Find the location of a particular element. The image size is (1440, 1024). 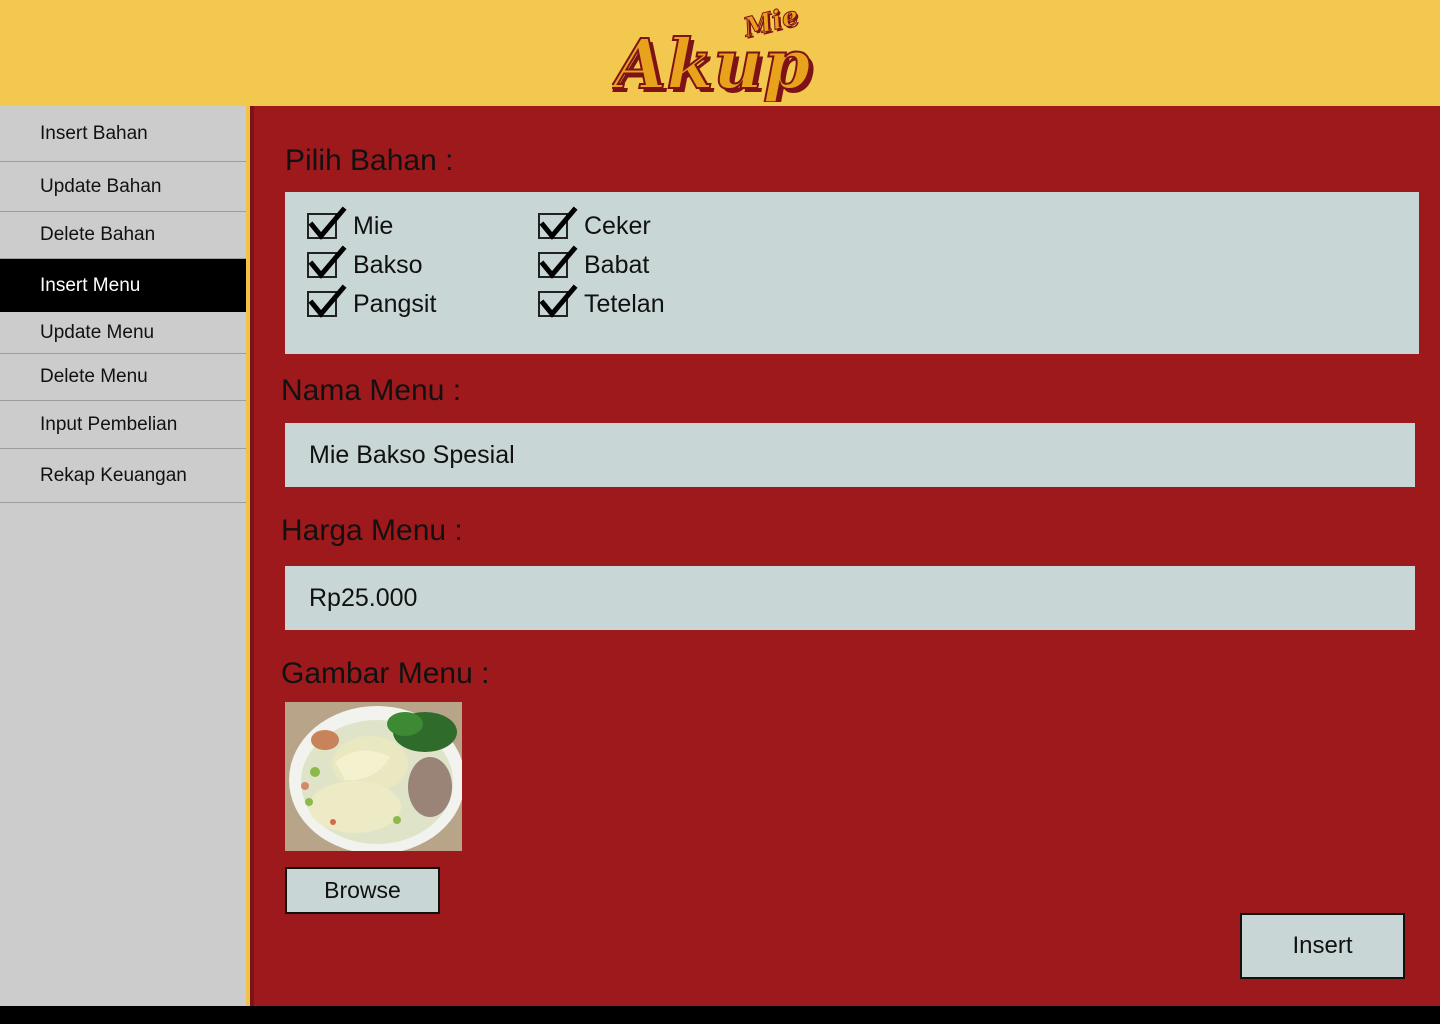

sidebar-item-label: Delete Menu is located at coordinates (94, 376).